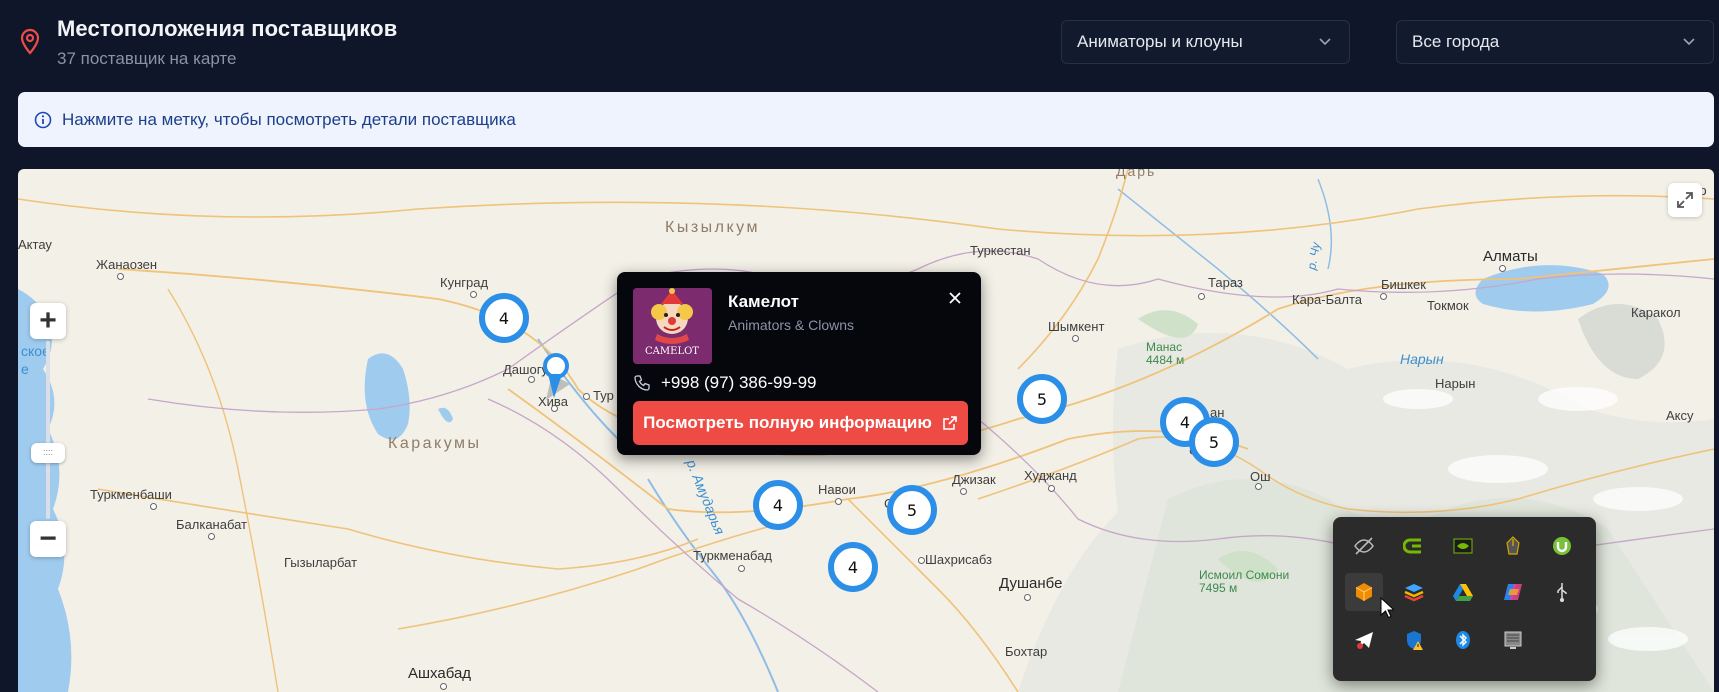  Describe the element at coordinates (435, 443) in the screenshot. I see `region-label: Каракумы` at that location.